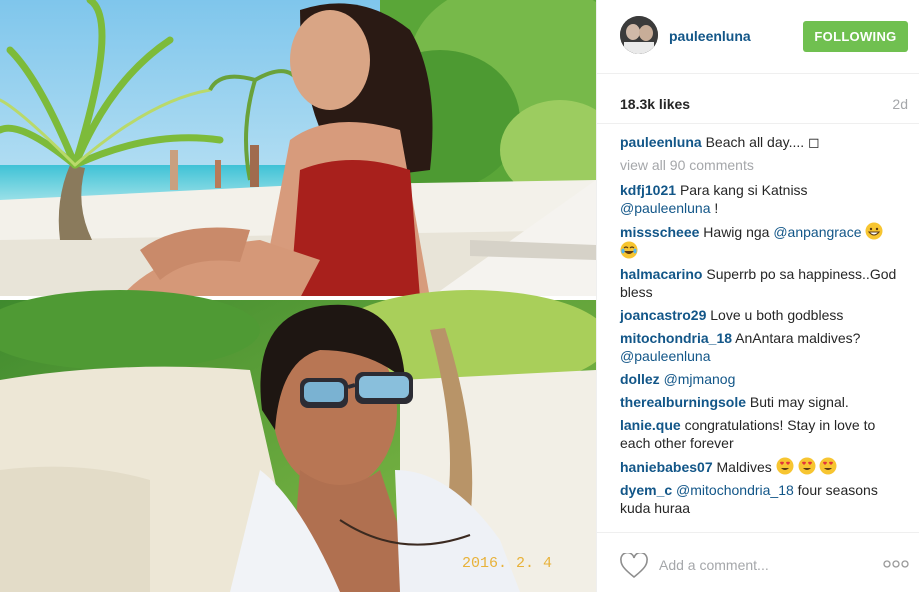 The height and width of the screenshot is (592, 919). What do you see at coordinates (700, 379) in the screenshot?
I see `comment-mention: @mjmanog` at bounding box center [700, 379].